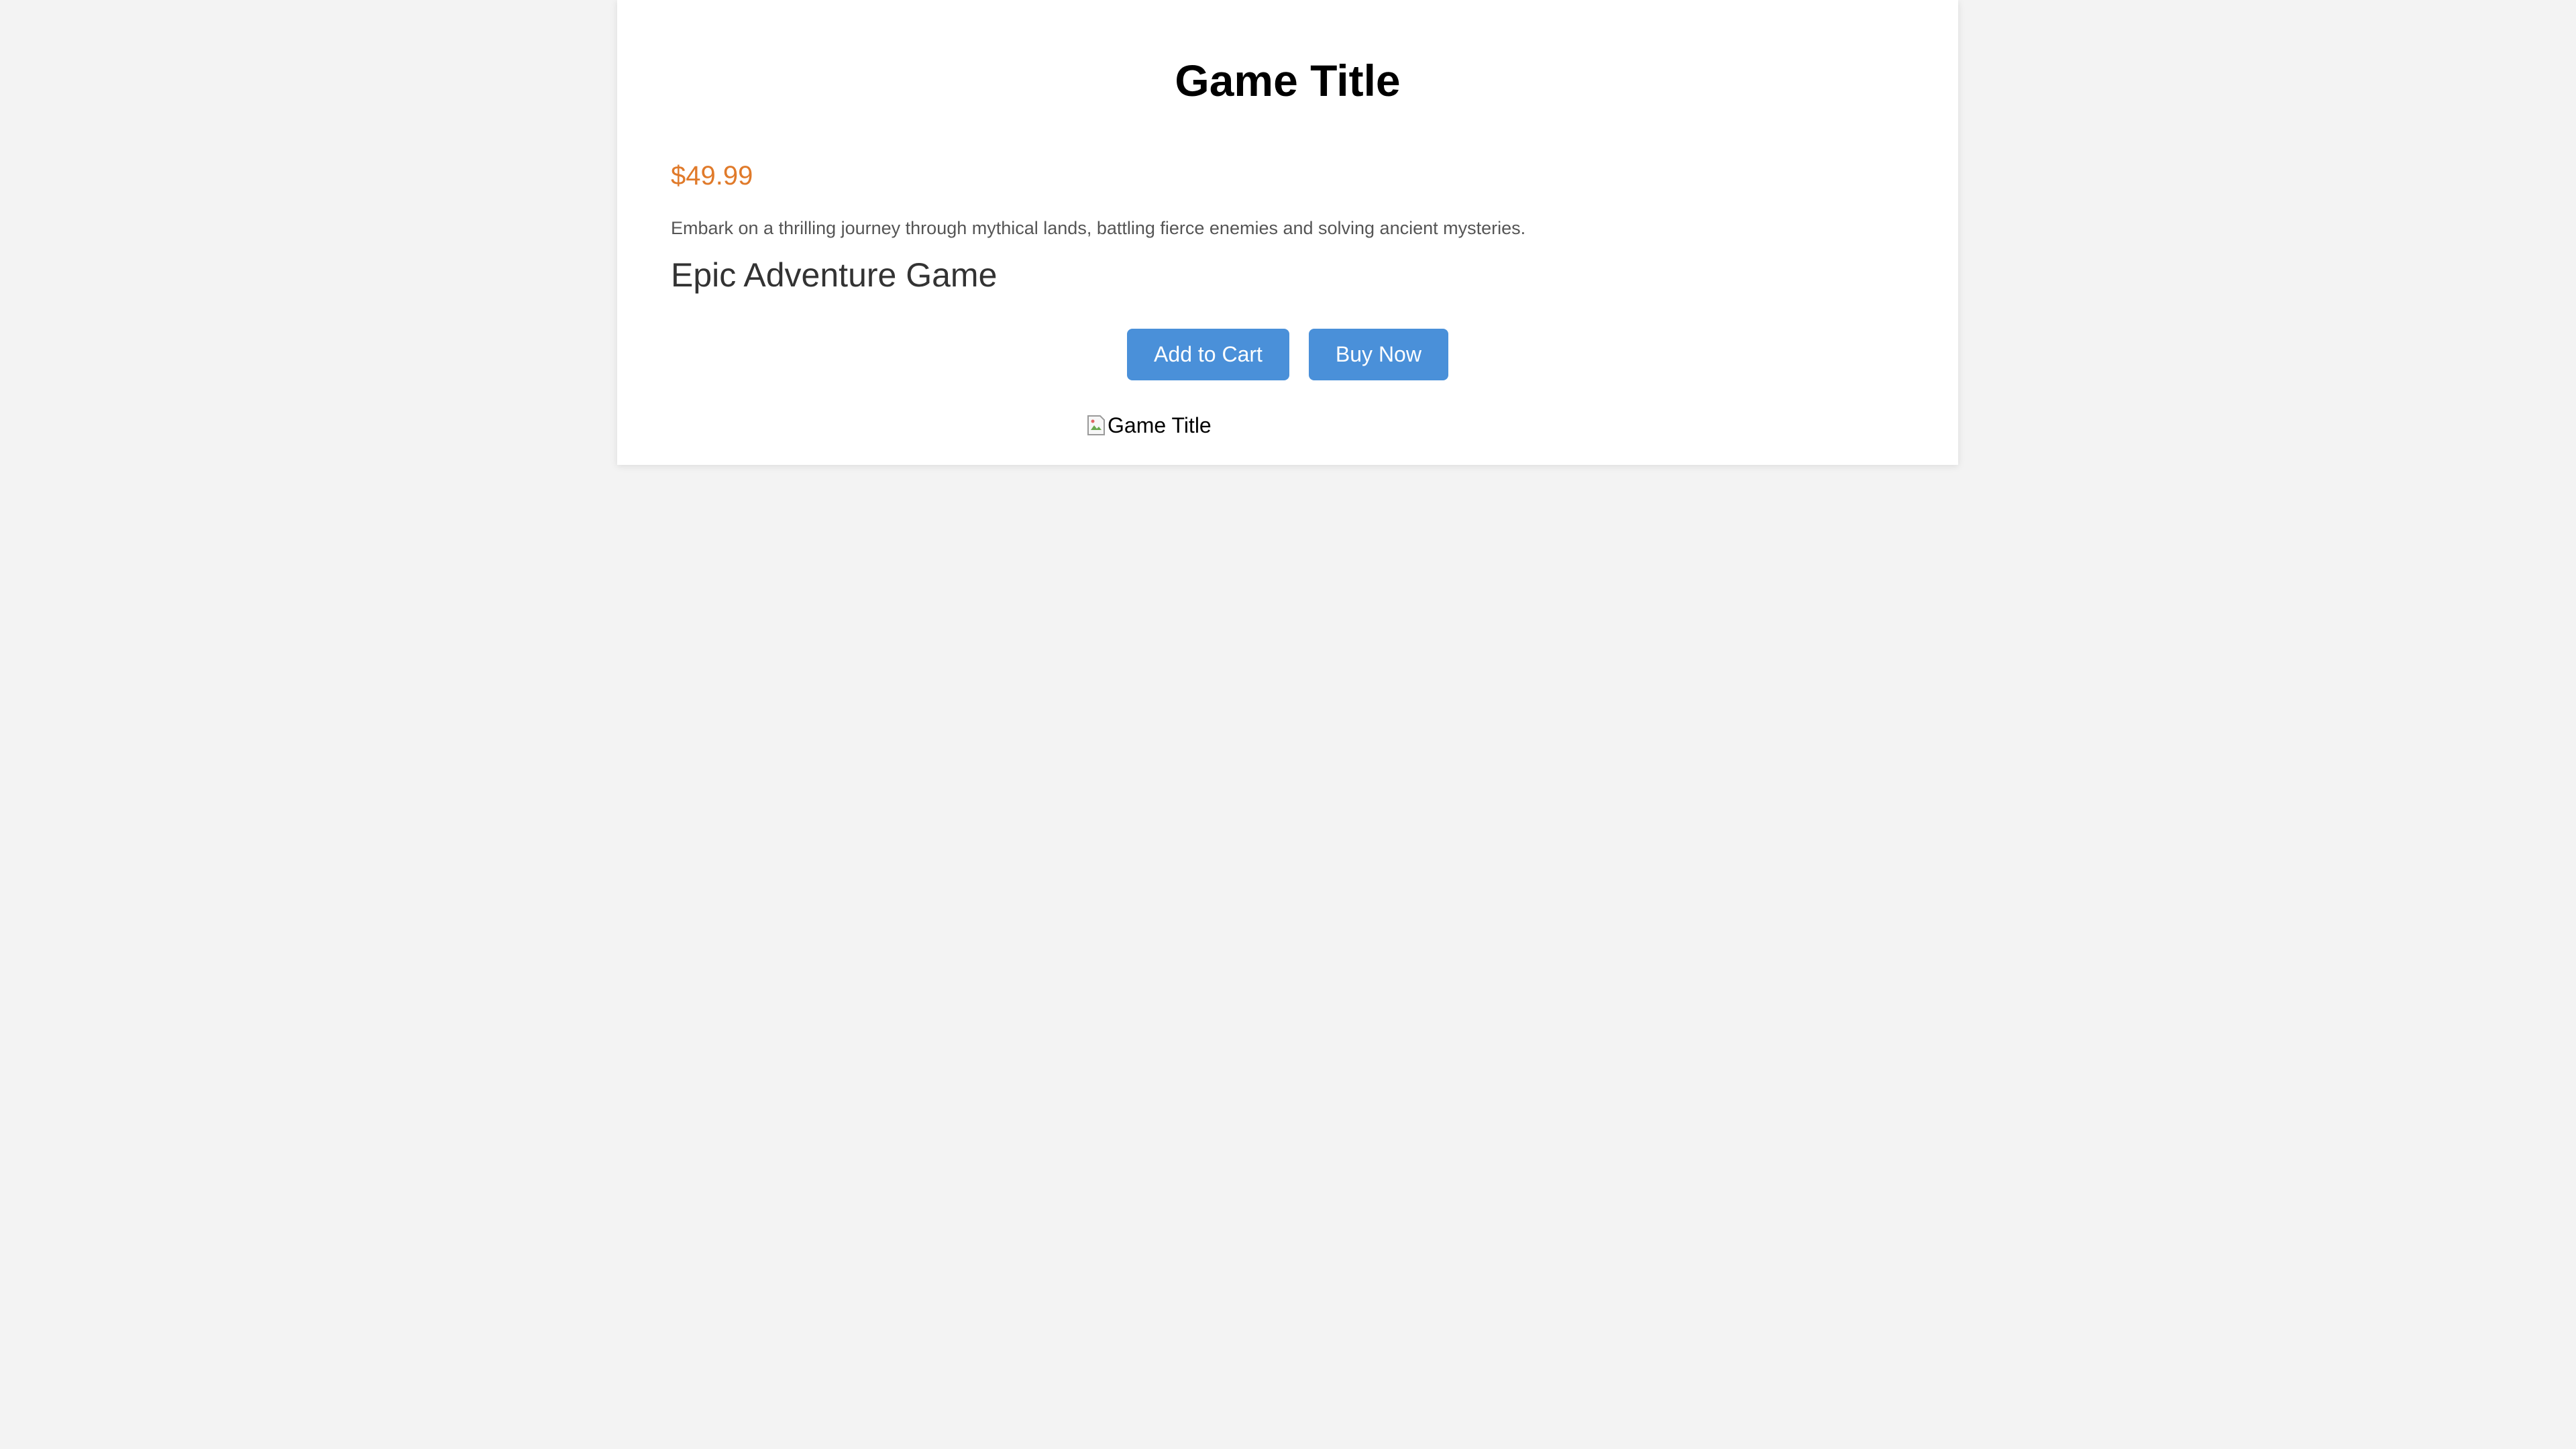 The image size is (2576, 1449). What do you see at coordinates (1378, 354) in the screenshot?
I see `buy-now-button: Buy Now` at bounding box center [1378, 354].